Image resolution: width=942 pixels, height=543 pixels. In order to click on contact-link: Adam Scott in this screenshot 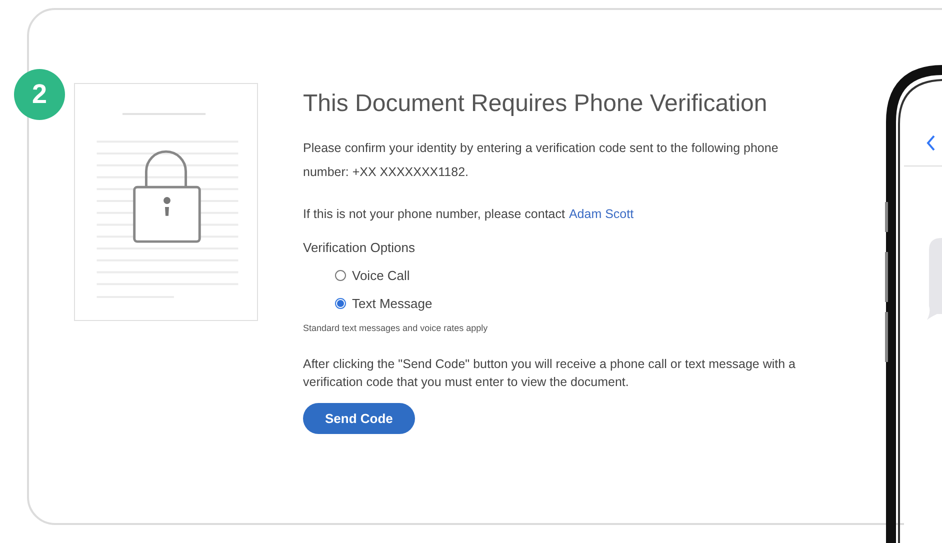, I will do `click(601, 214)`.